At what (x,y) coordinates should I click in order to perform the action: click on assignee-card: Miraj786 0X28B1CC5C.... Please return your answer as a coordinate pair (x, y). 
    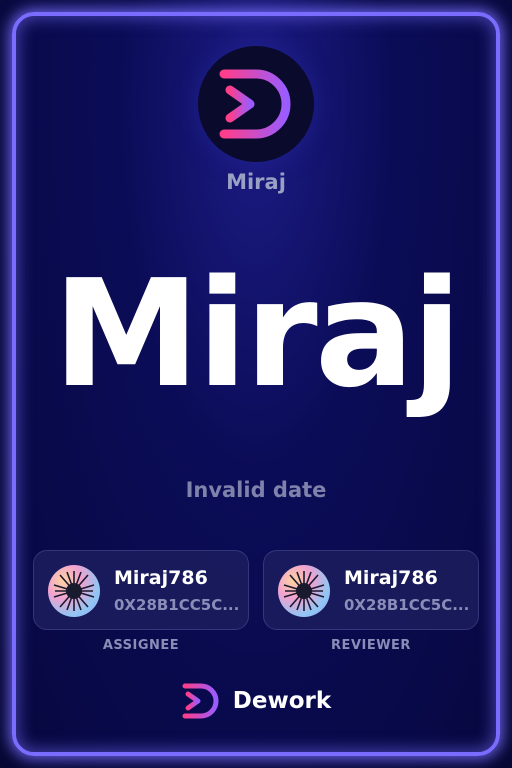
    Looking at the image, I should click on (141, 590).